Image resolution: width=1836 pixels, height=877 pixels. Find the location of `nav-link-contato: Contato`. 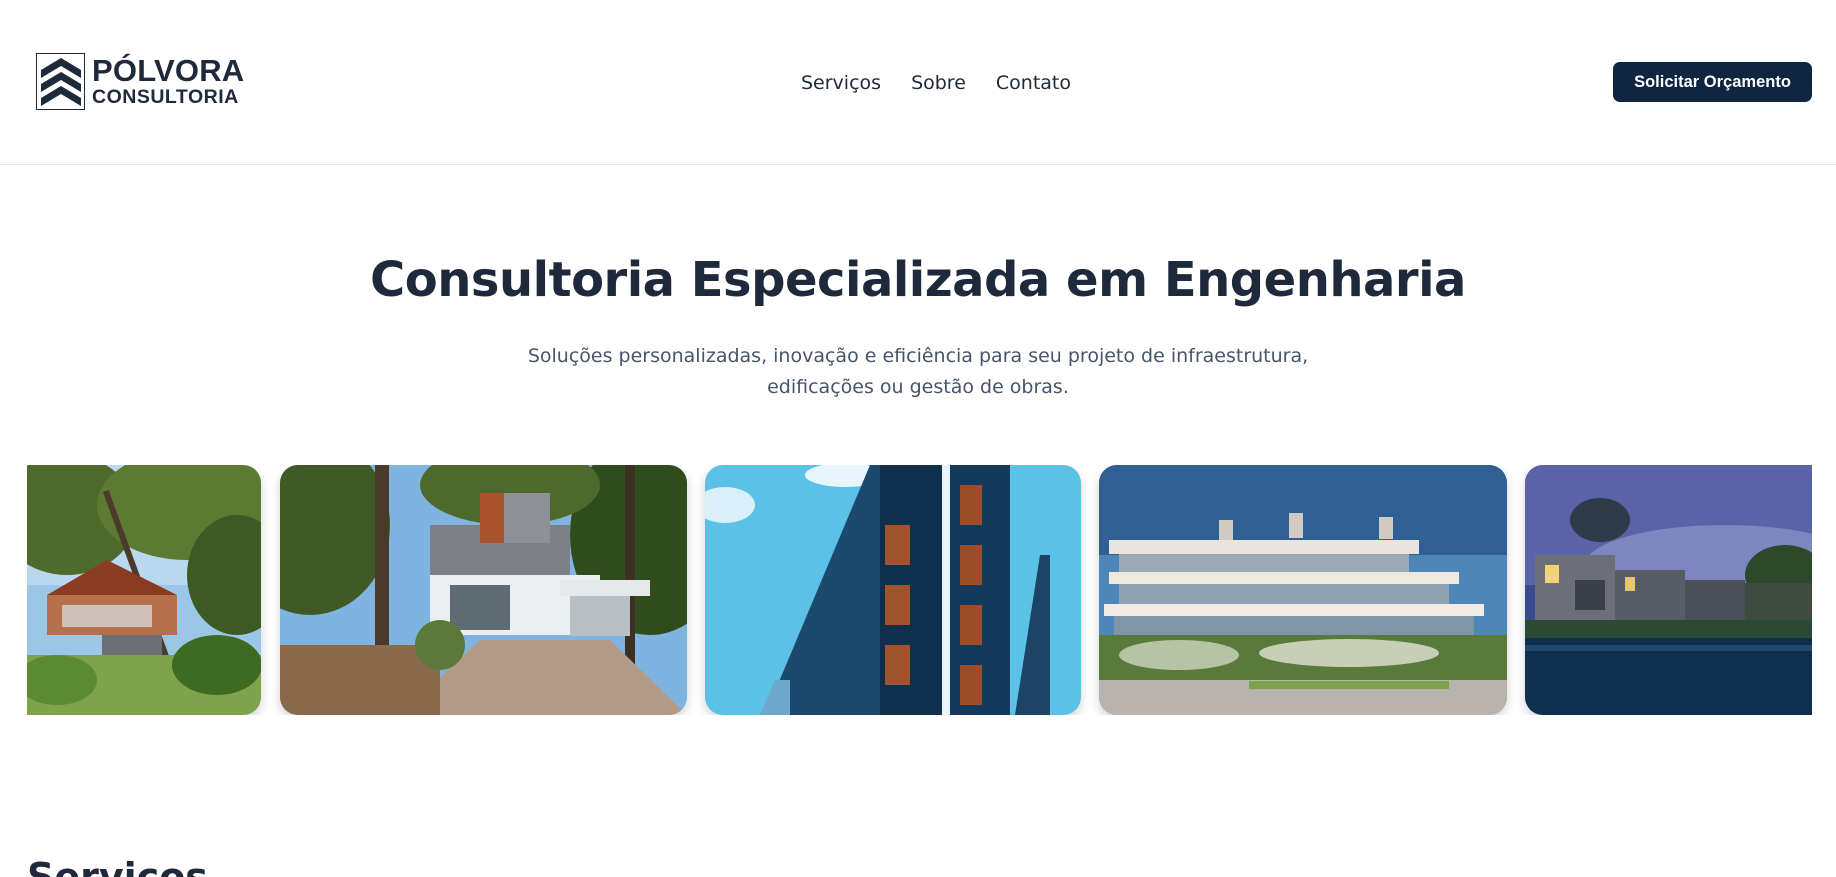

nav-link-contato: Contato is located at coordinates (1033, 83).